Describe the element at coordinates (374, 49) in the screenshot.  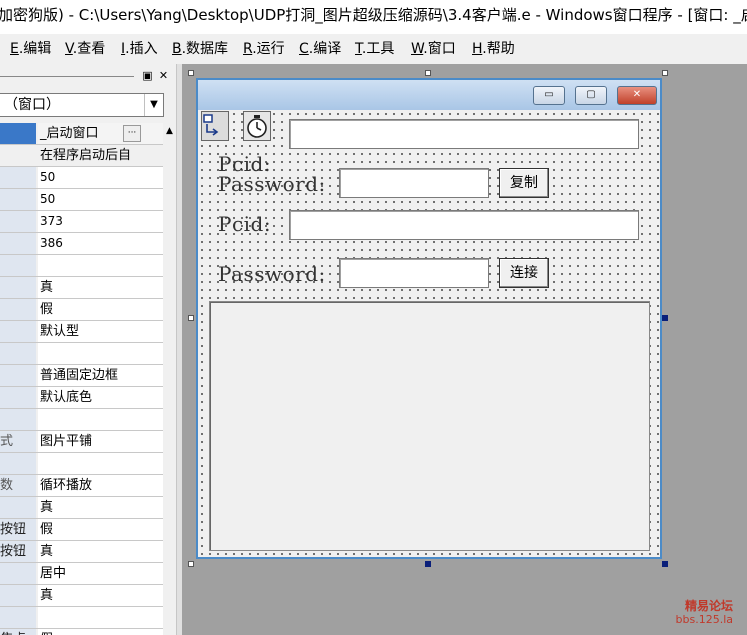
I see `menu-tools: T.工具` at that location.